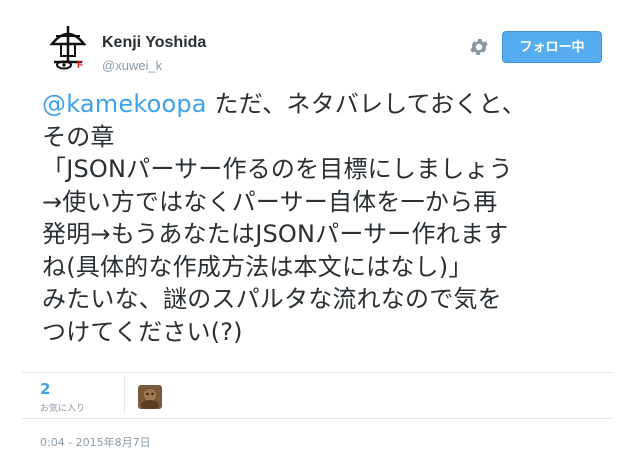 The image size is (636, 460). I want to click on settings-button, so click(479, 47).